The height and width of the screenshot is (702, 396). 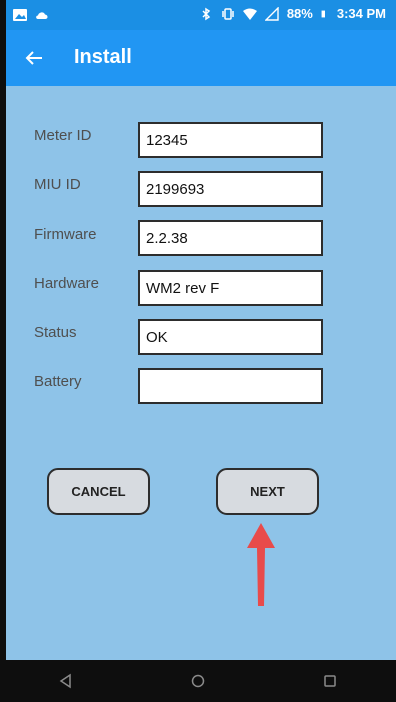 I want to click on next-button: NEXT, so click(x=267, y=491).